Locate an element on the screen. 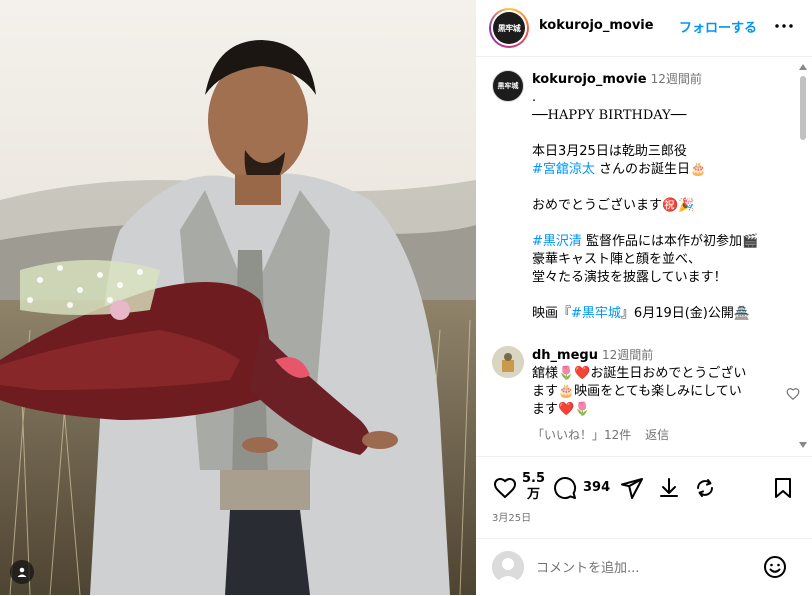 The height and width of the screenshot is (596, 812). follow-button: フォローする is located at coordinates (718, 26).